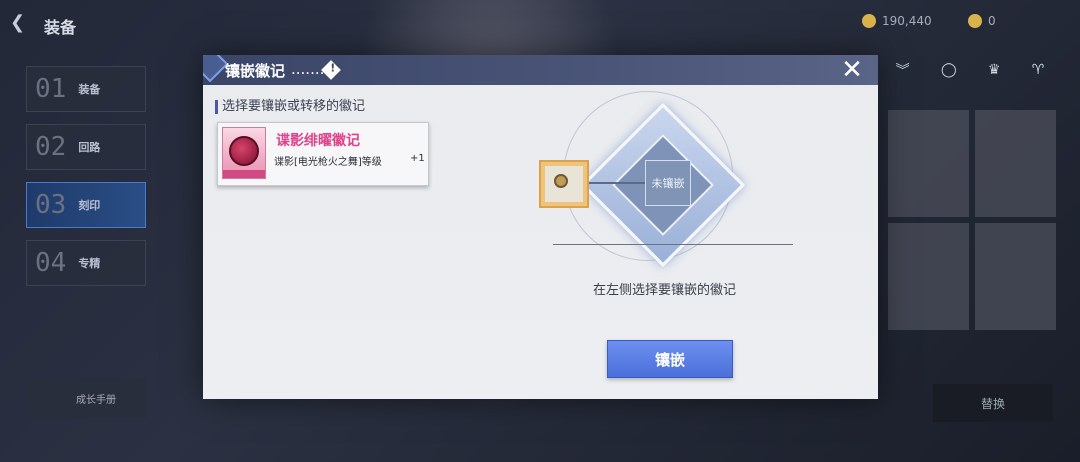 This screenshot has width=1080, height=462. I want to click on menu-label: 专精, so click(89, 263).